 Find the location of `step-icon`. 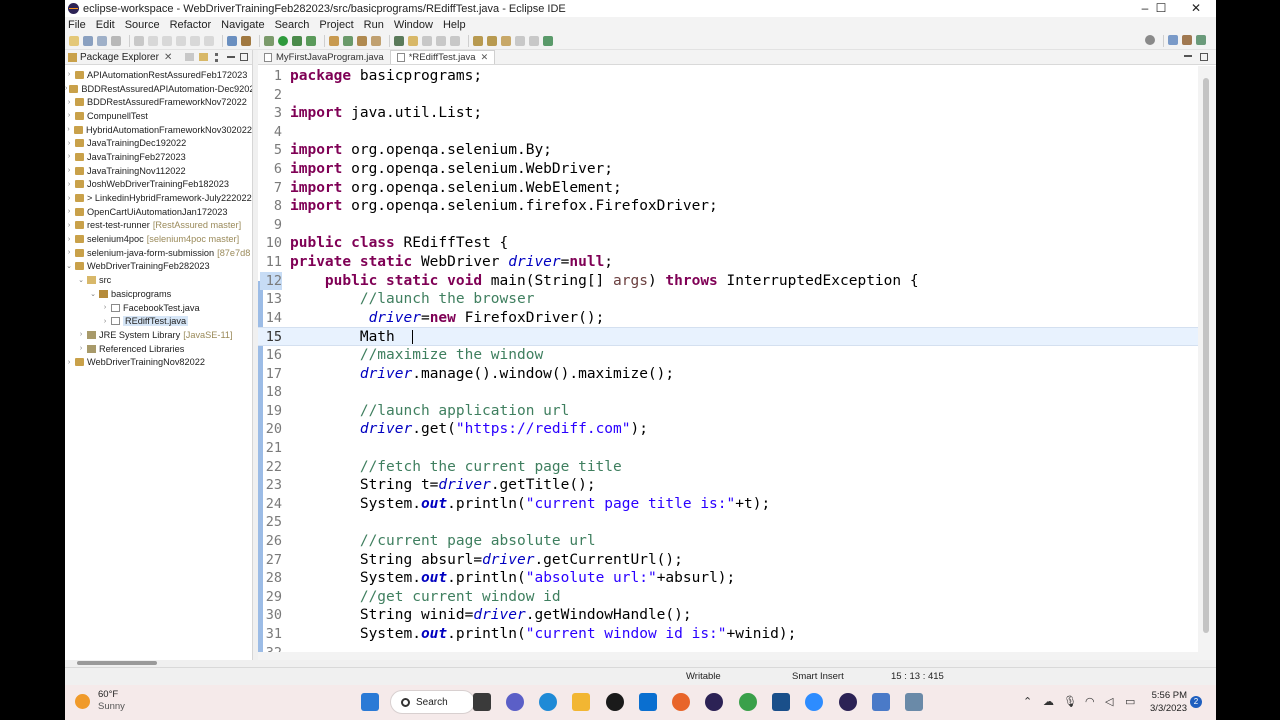

step-icon is located at coordinates (153, 40).